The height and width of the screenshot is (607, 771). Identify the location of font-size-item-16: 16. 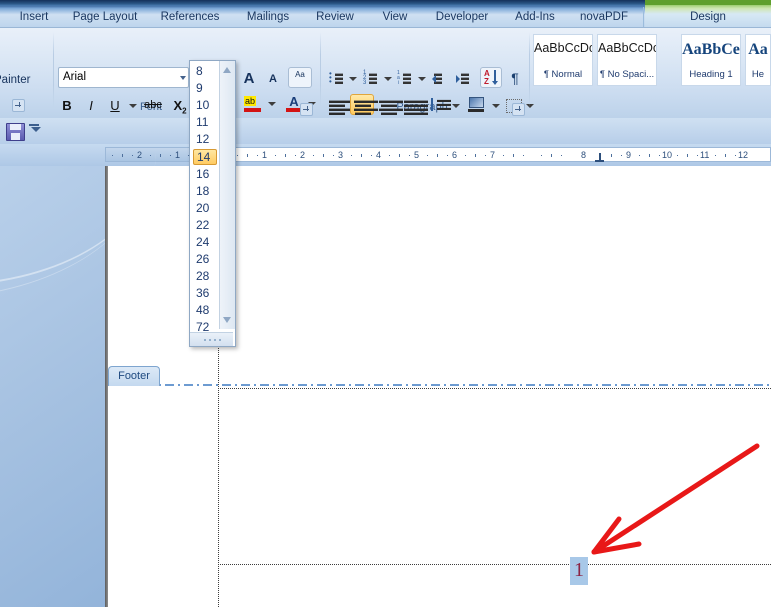
(205, 174).